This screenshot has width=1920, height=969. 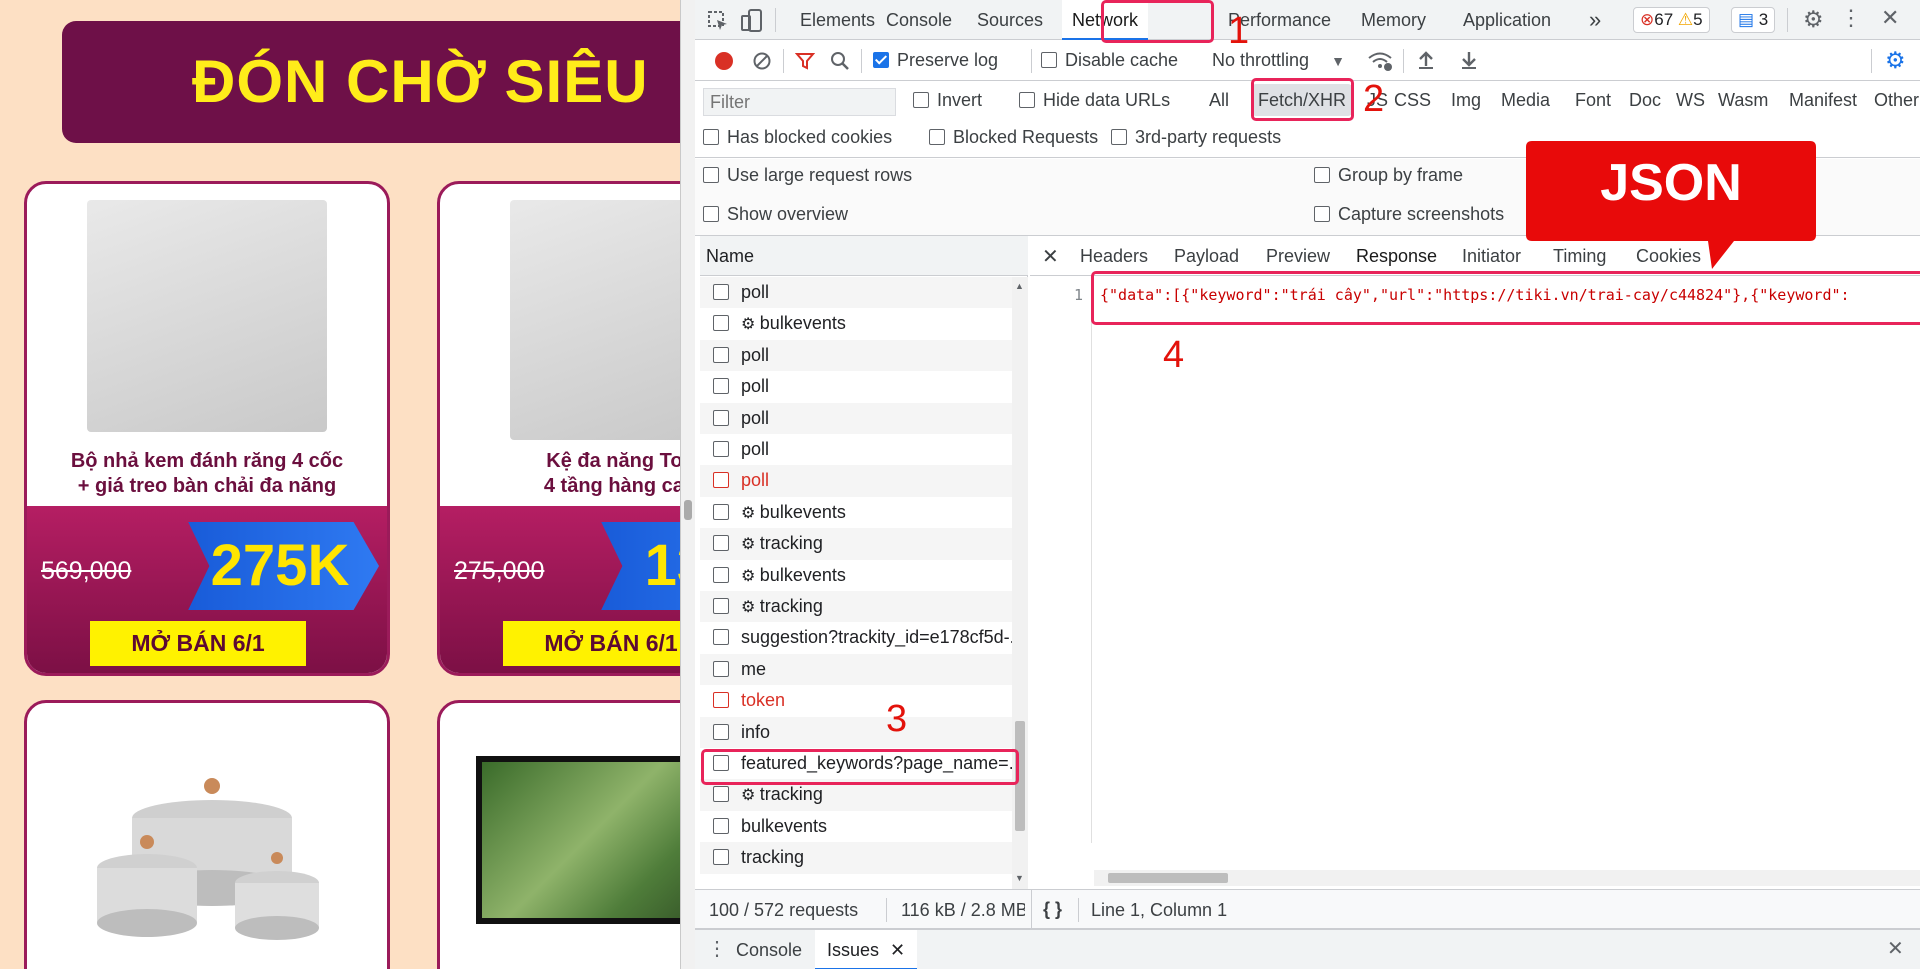 I want to click on has-blocked-cookies-checkbox: Has blocked cookies, so click(x=797, y=137).